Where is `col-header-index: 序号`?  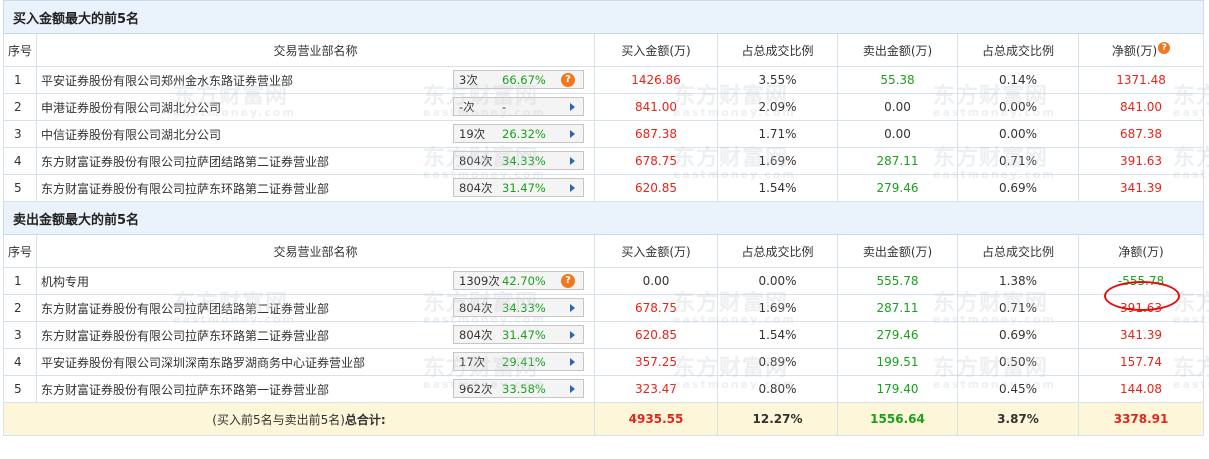
col-header-index: 序号 is located at coordinates (20, 50).